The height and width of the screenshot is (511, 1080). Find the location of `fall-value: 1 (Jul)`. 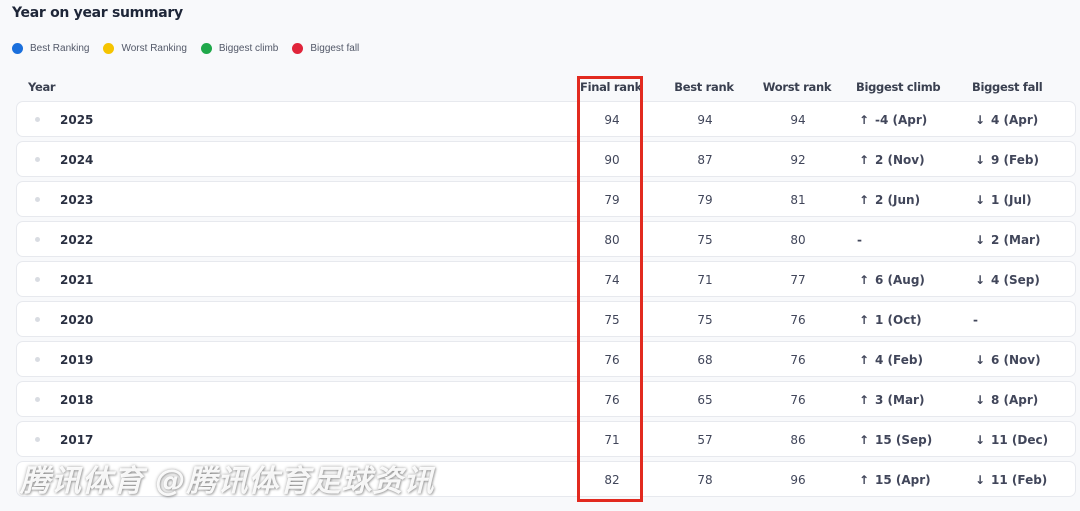

fall-value: 1 (Jul) is located at coordinates (1011, 200).